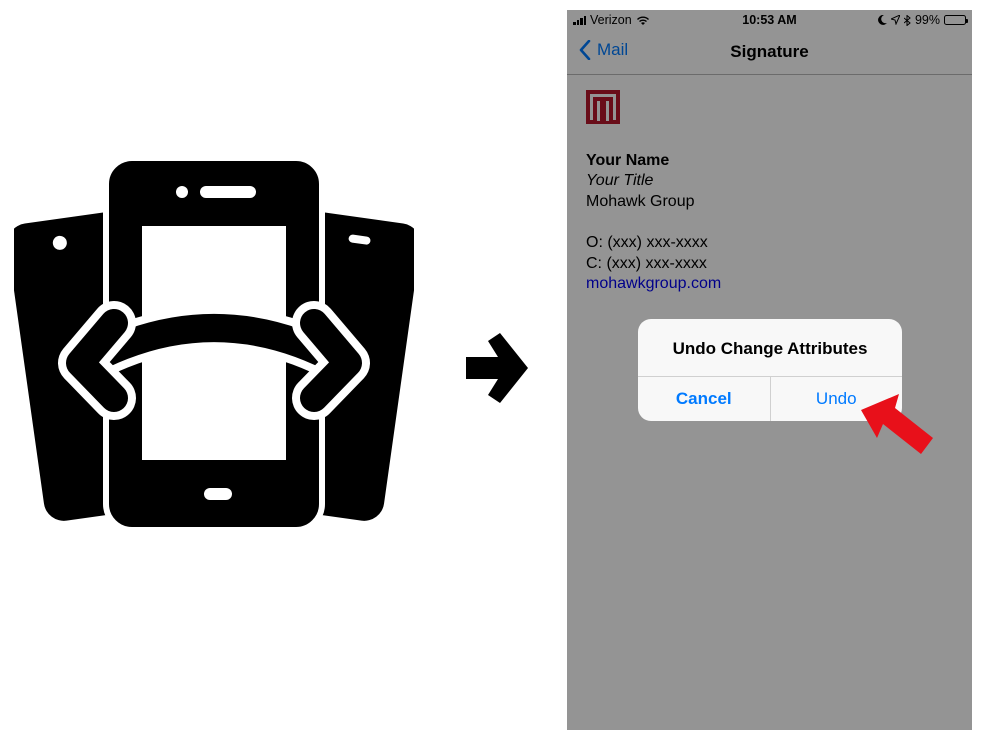 This screenshot has height=743, width=1000. Describe the element at coordinates (497, 368) in the screenshot. I see `arrow-right-icon` at that location.